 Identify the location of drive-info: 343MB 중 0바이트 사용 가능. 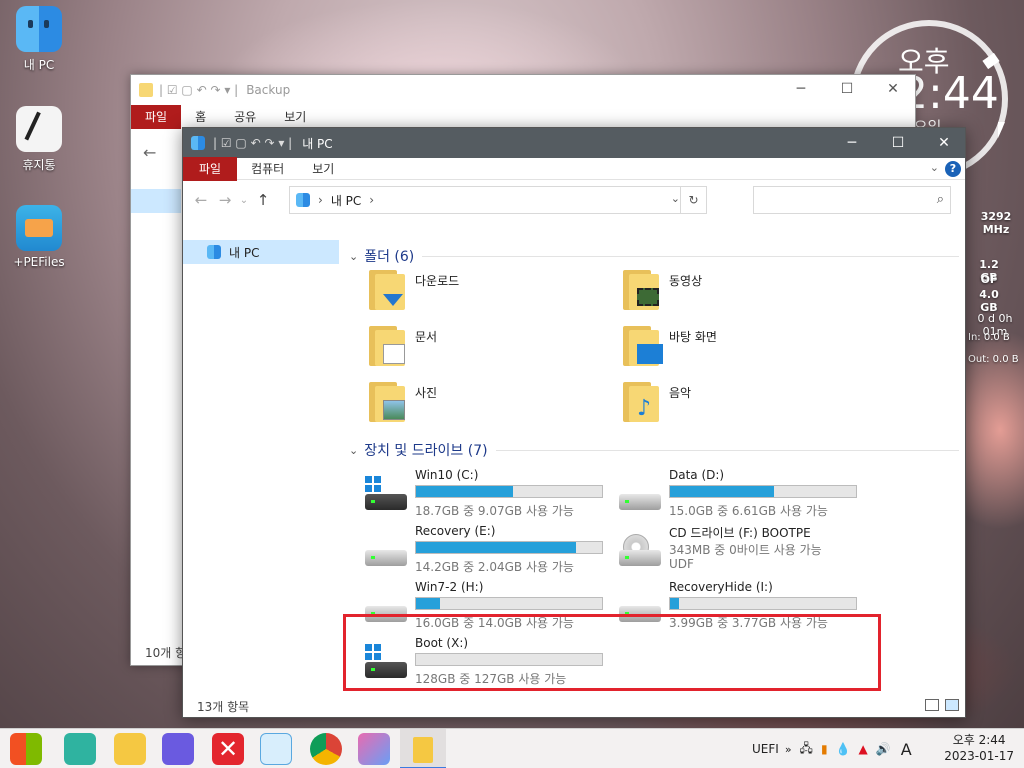
(745, 550).